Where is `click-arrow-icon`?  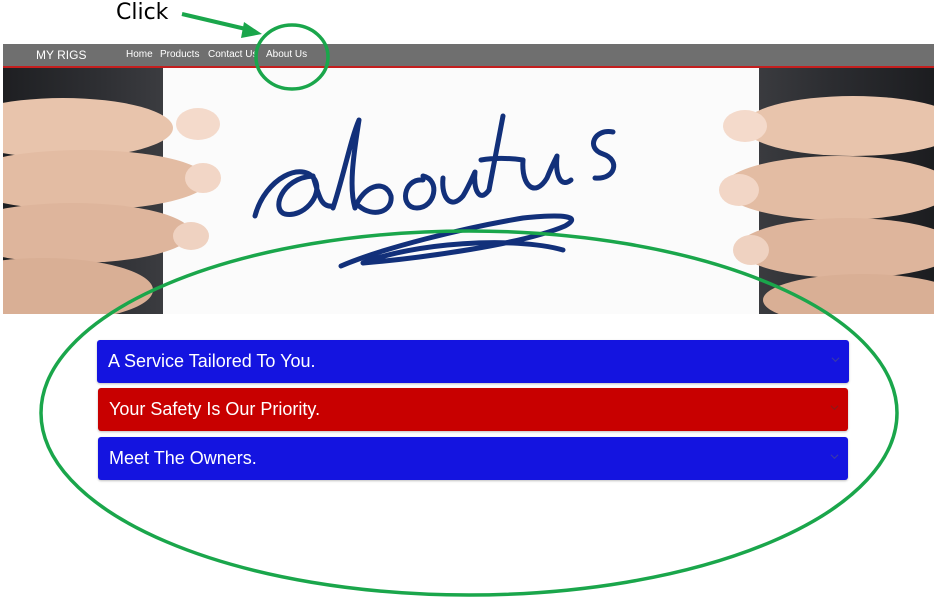 click-arrow-icon is located at coordinates (221, 25).